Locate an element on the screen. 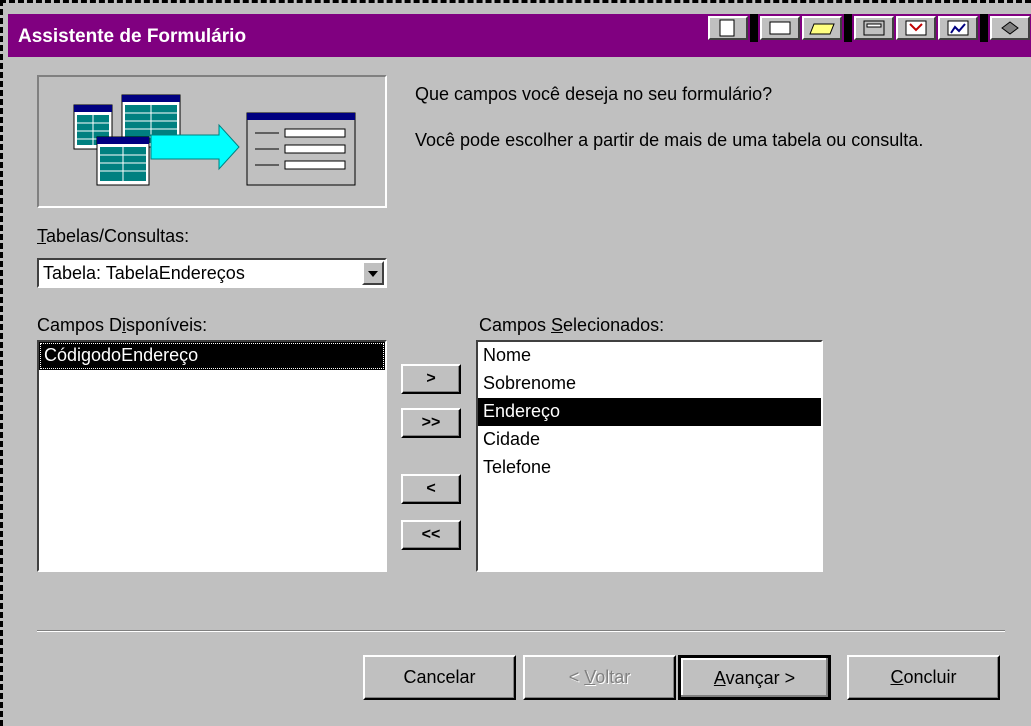  tables-queries-combo: Tabela: TabelaEndereços is located at coordinates (212, 273).